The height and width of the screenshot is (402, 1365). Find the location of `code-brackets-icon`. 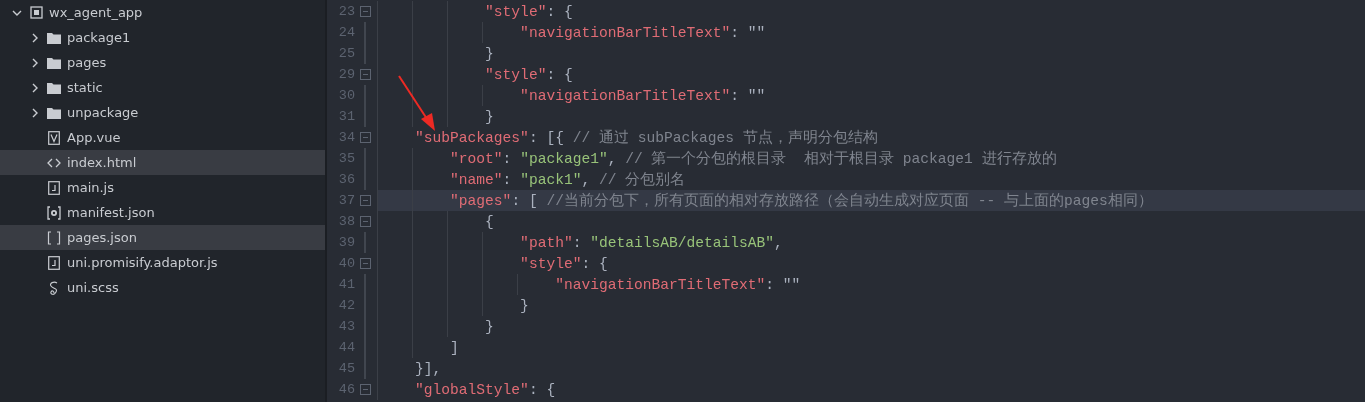

code-brackets-icon is located at coordinates (54, 162).